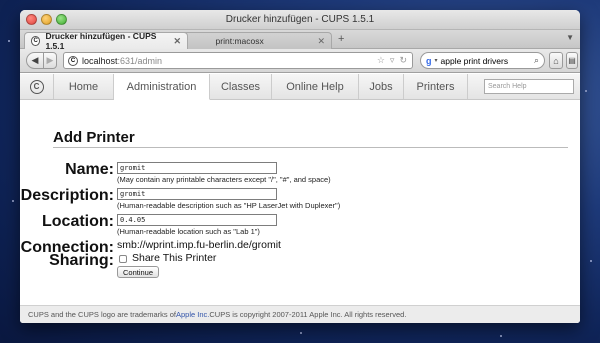 The image size is (600, 343). What do you see at coordinates (50, 60) in the screenshot?
I see `forward-button: ▶` at bounding box center [50, 60].